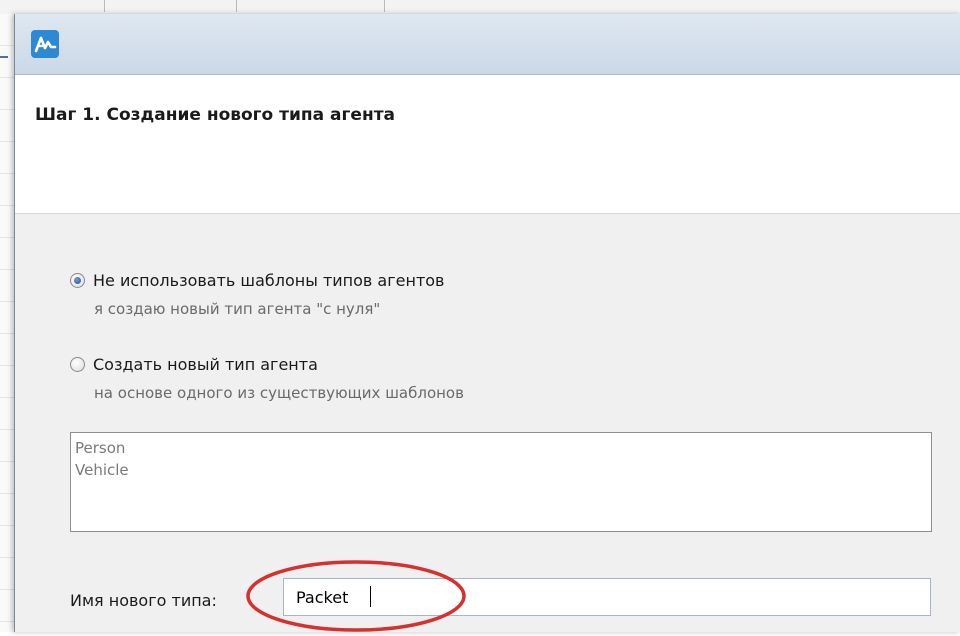 The width and height of the screenshot is (960, 636). Describe the element at coordinates (480, 7) in the screenshot. I see `background-app-toolbar` at that location.